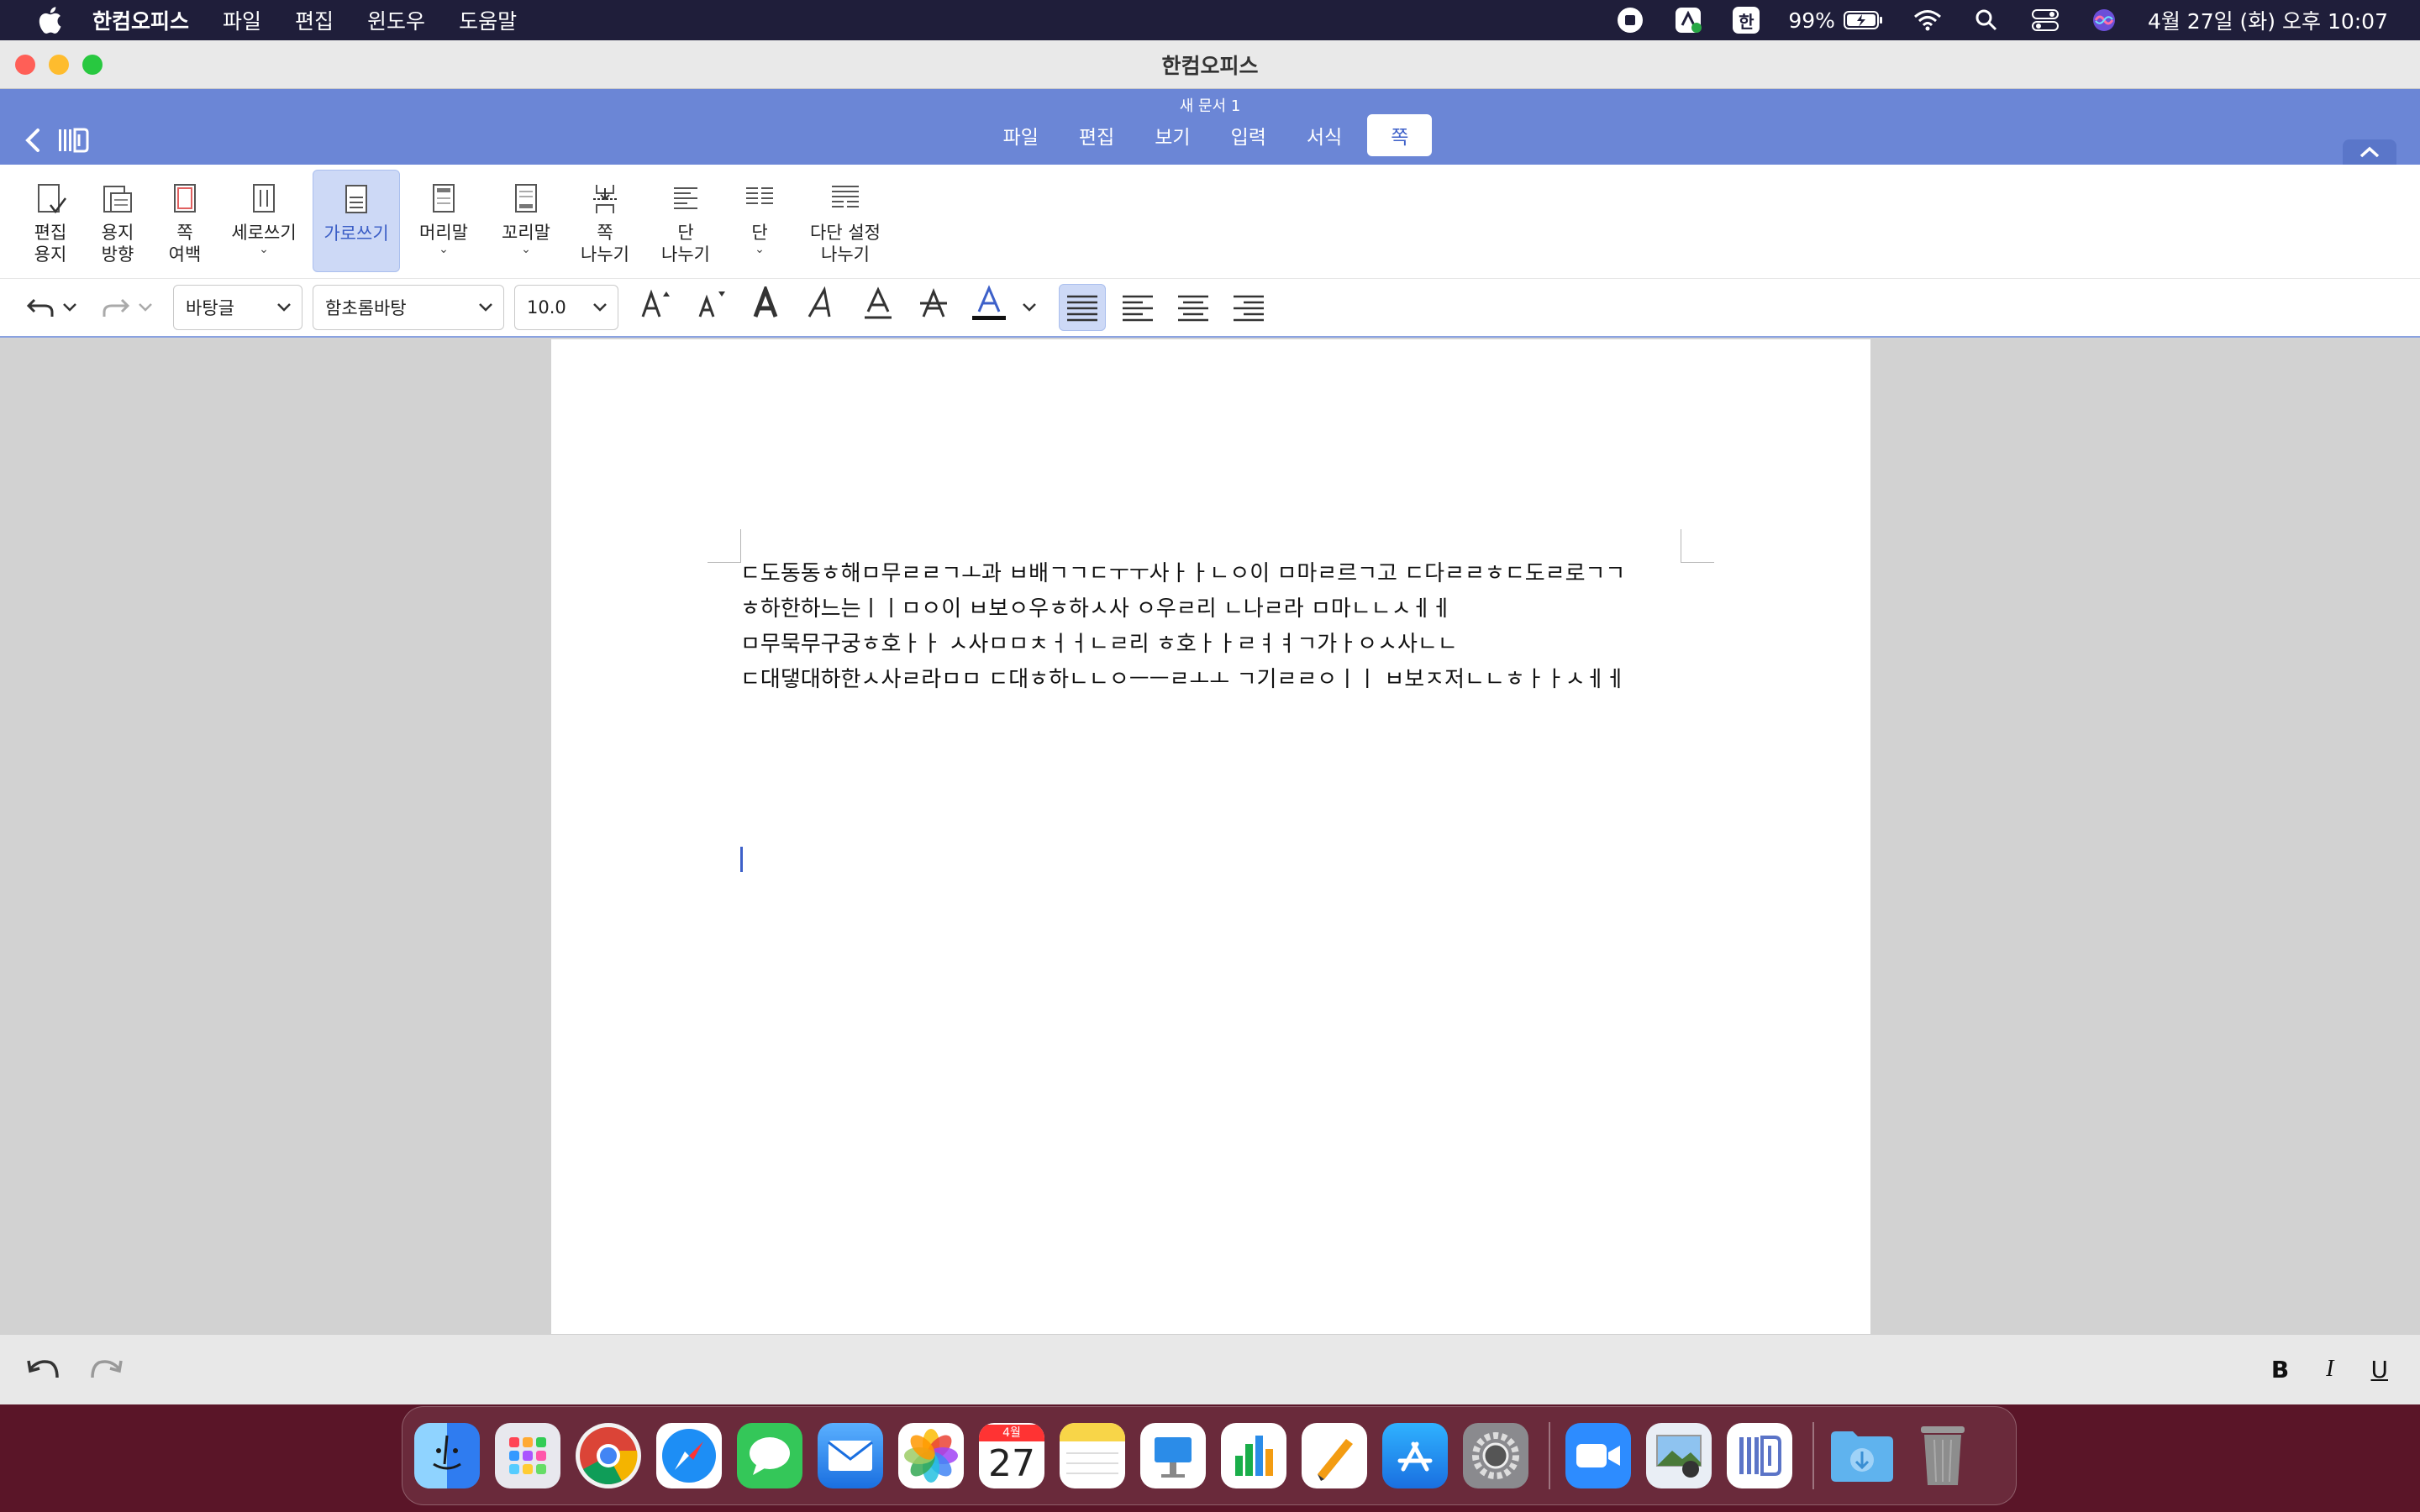  What do you see at coordinates (1082, 307) in the screenshot?
I see `align-justify-button` at bounding box center [1082, 307].